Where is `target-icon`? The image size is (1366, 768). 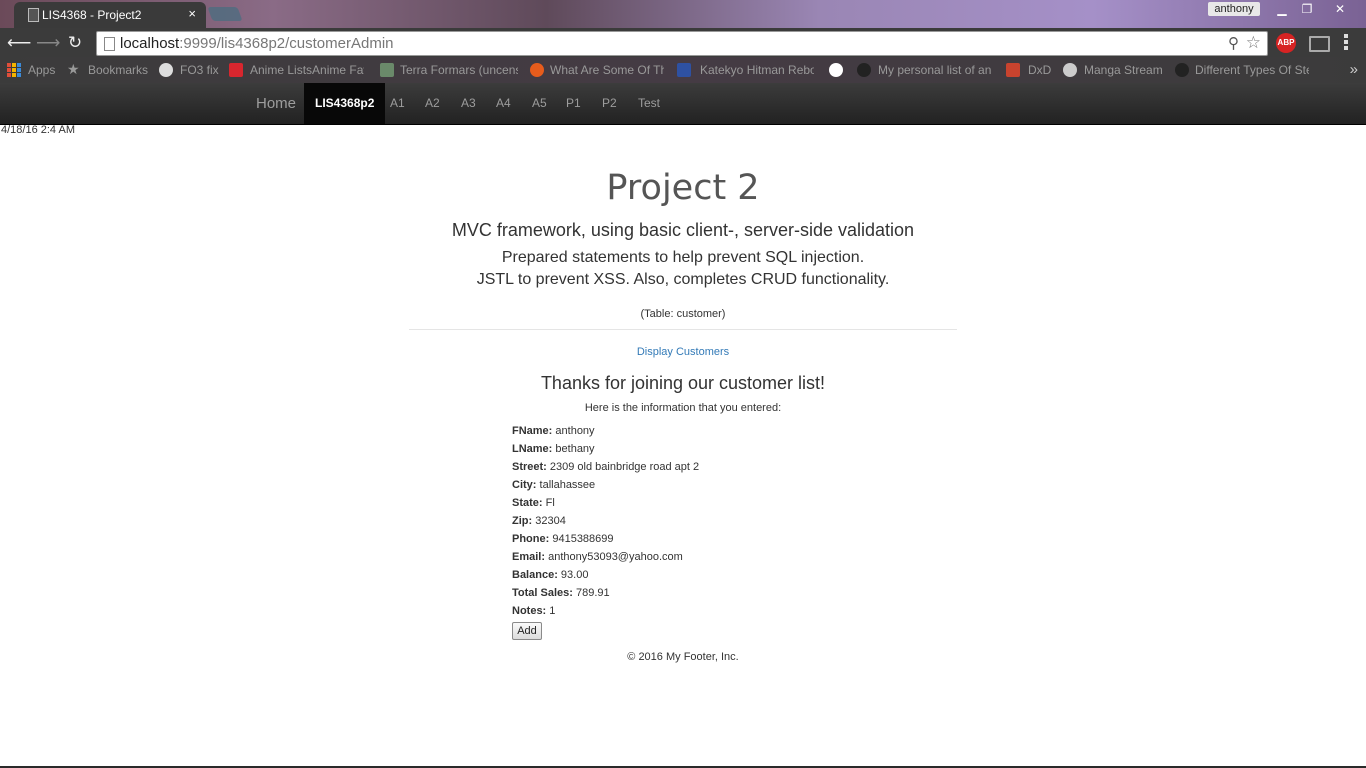
target-icon is located at coordinates (836, 70).